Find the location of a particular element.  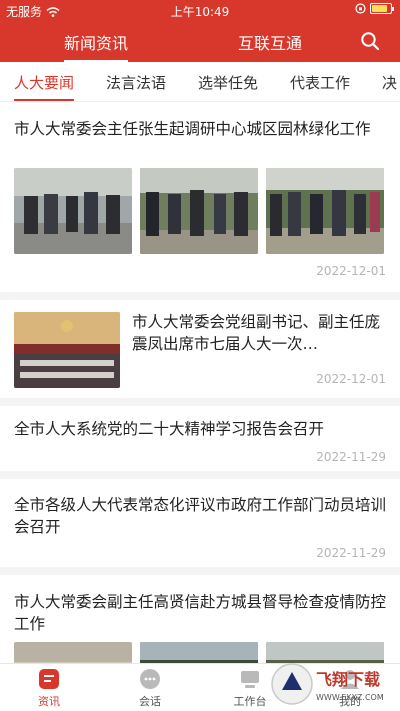

status-time: 上午10:49 is located at coordinates (200, 12).